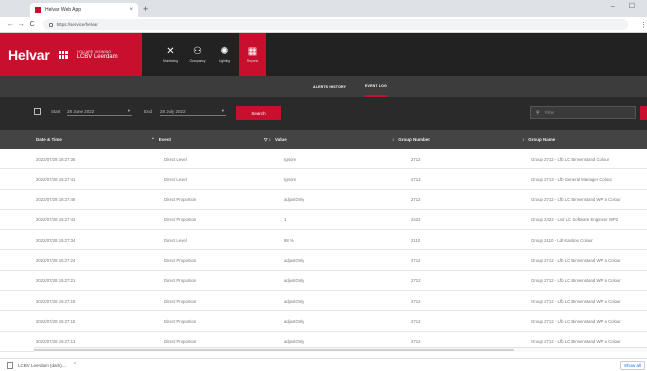 This screenshot has width=647, height=371. What do you see at coordinates (94, 51) in the screenshot?
I see `site-caption: YOU ARE VIEWING` at bounding box center [94, 51].